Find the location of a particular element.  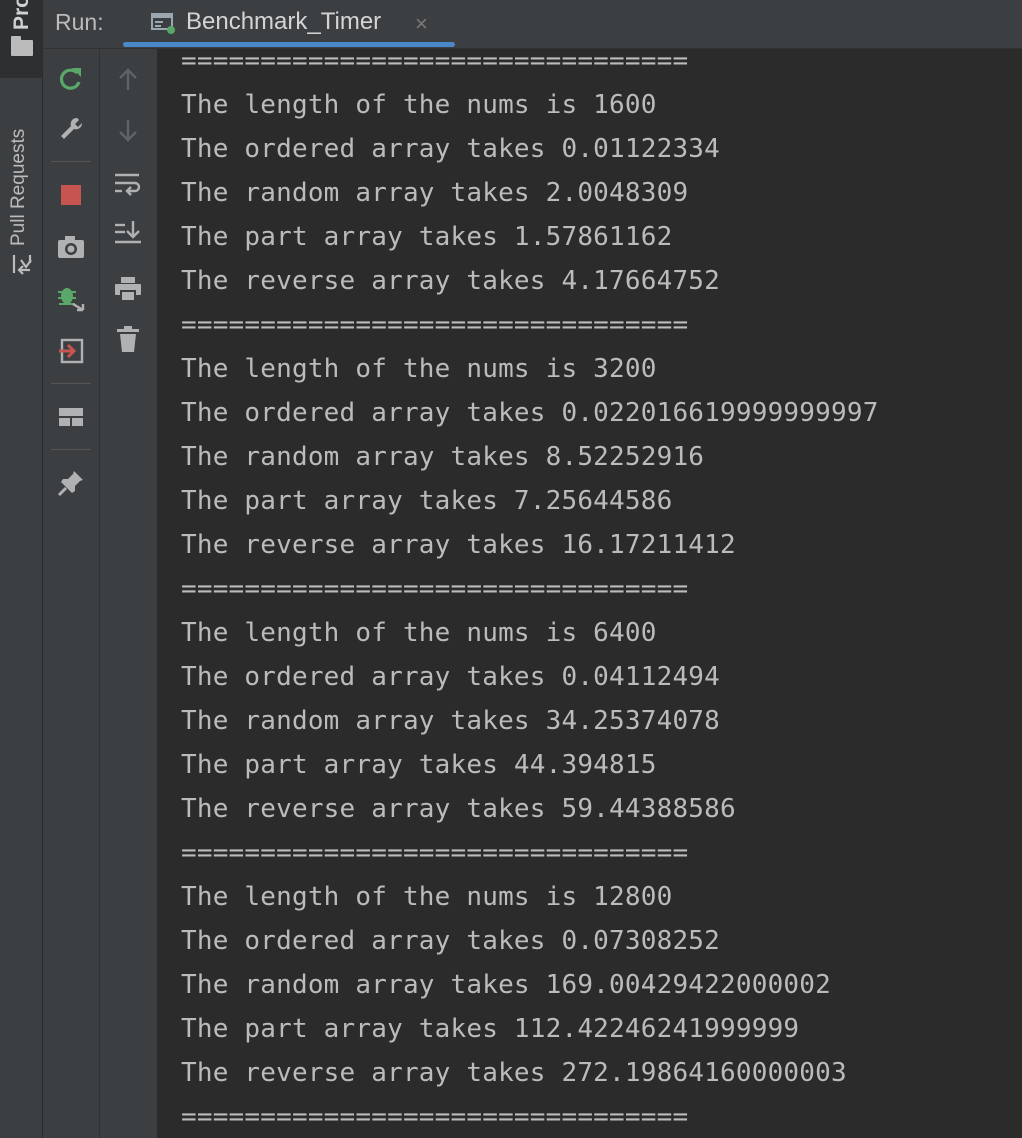

edit-configuration-button is located at coordinates (71, 129).